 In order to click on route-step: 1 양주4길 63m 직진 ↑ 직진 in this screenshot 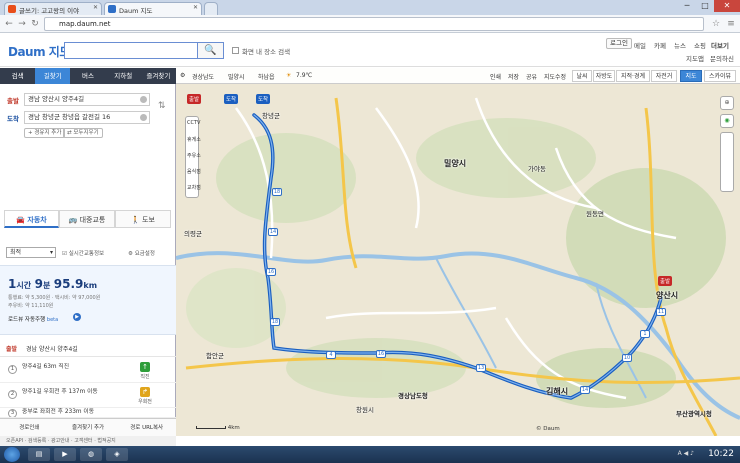, I will do `click(88, 370)`.